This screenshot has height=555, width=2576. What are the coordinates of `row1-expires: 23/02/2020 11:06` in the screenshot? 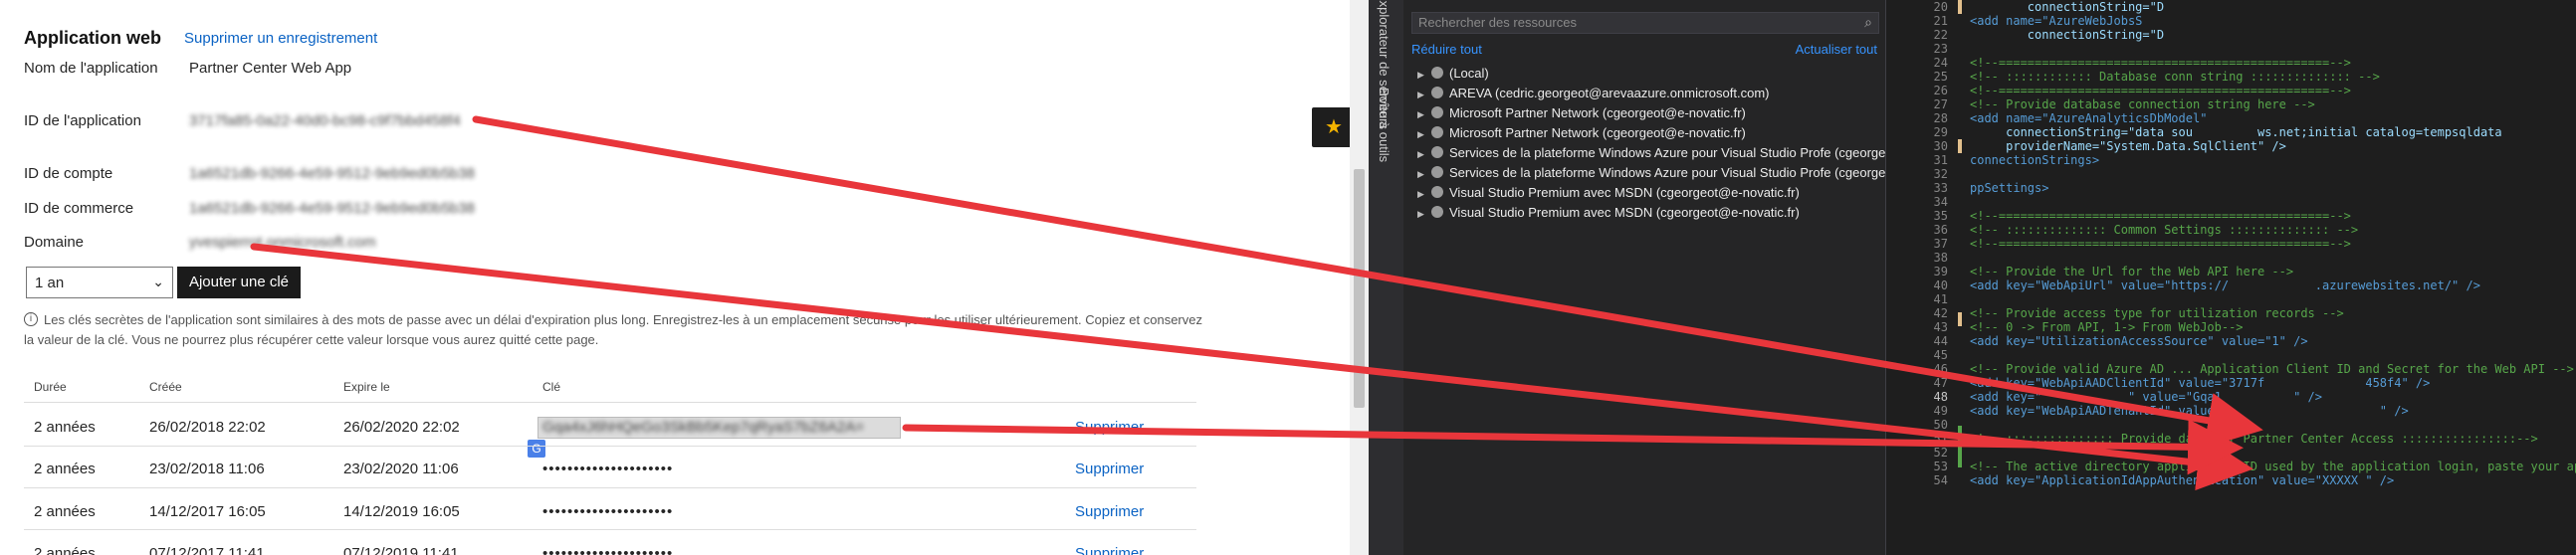 It's located at (401, 469).